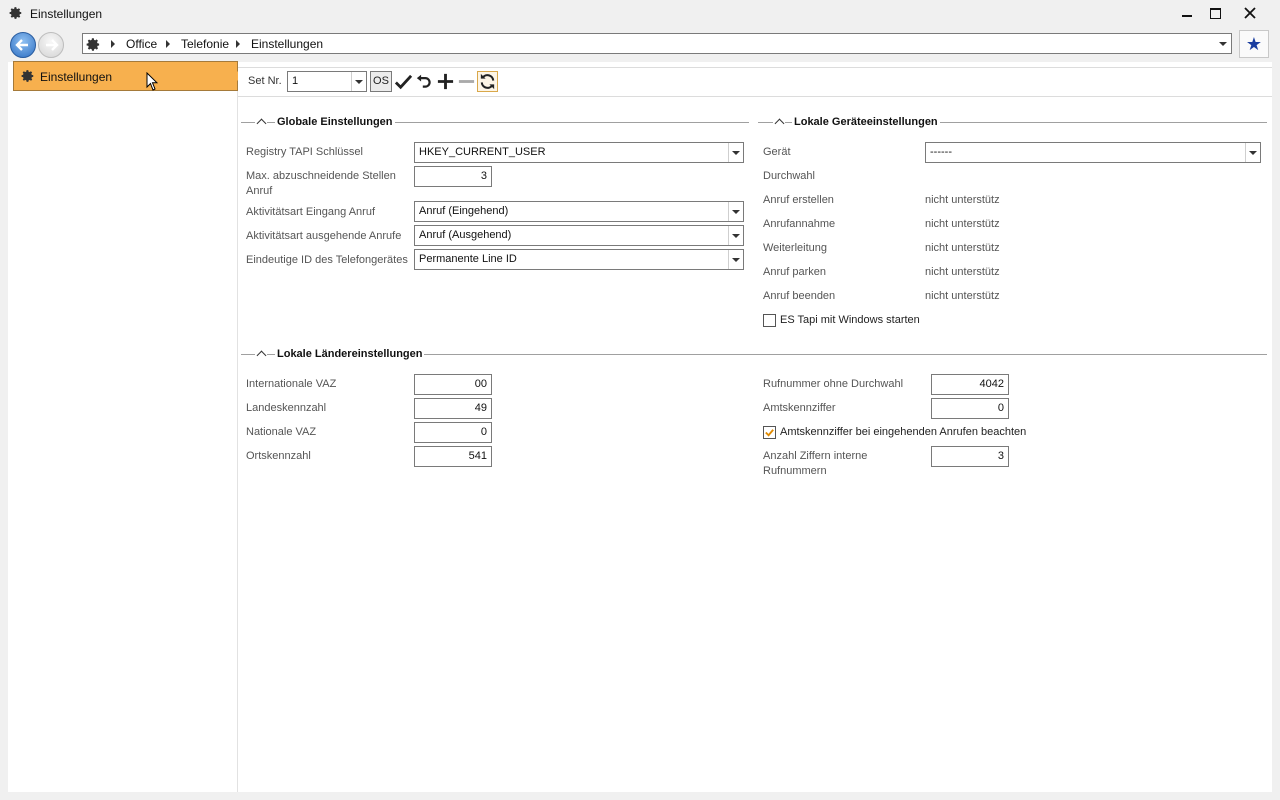 The image size is (1280, 800). I want to click on undo-icon, so click(424, 81).